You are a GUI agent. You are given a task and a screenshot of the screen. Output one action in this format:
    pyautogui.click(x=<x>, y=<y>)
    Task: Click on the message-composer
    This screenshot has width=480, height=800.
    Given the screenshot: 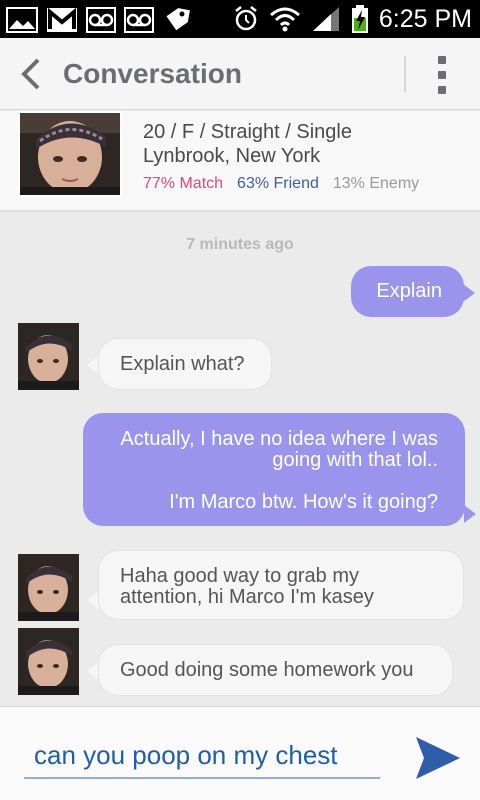 What is the action you would take?
    pyautogui.click(x=240, y=753)
    